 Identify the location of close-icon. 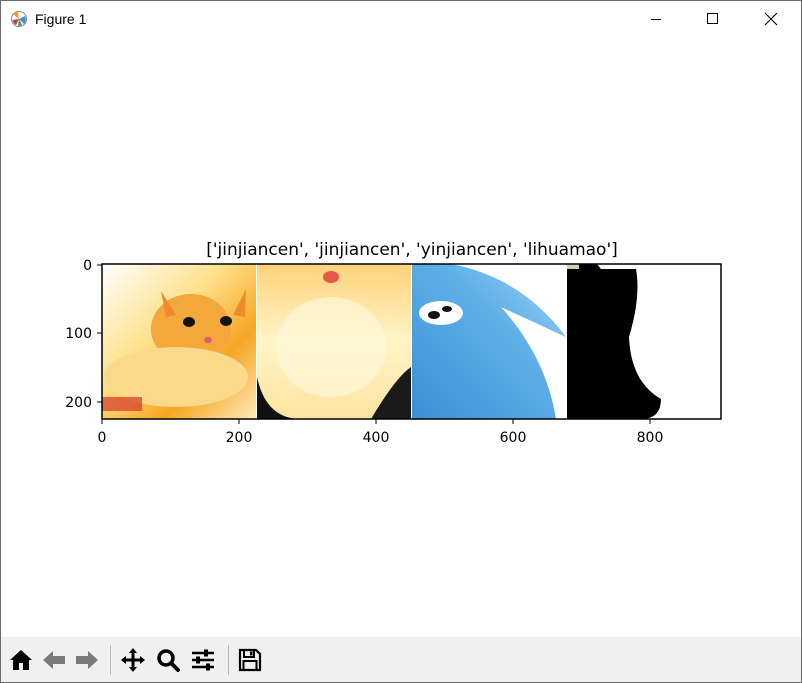
(771, 19).